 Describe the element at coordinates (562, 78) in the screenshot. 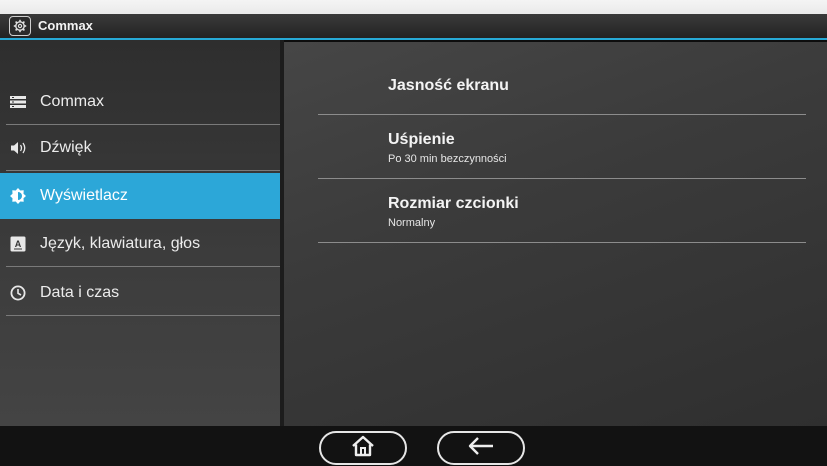

I see `setting-screen-brightness: Jasność ekranu` at that location.